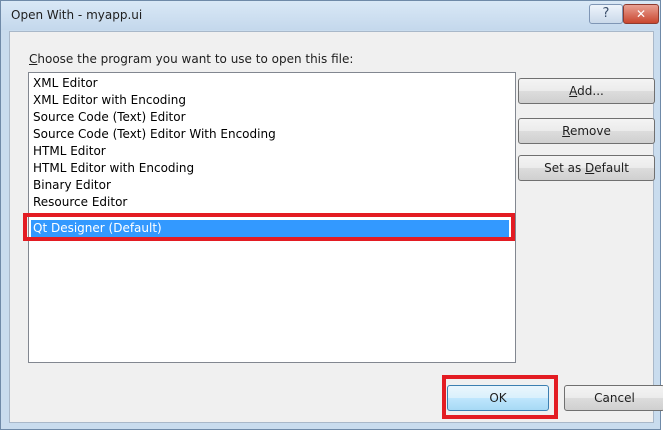  Describe the element at coordinates (65, 83) in the screenshot. I see `list-item-xml-editor: XML Editor` at that location.